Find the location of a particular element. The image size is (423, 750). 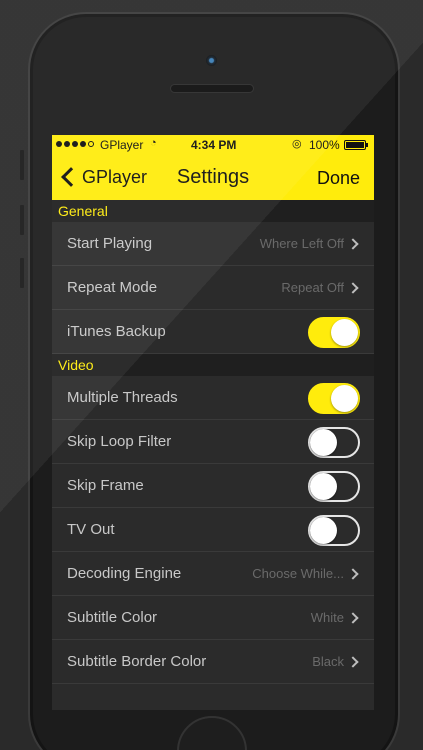

row-label: Skip Loop Filter is located at coordinates (119, 441).